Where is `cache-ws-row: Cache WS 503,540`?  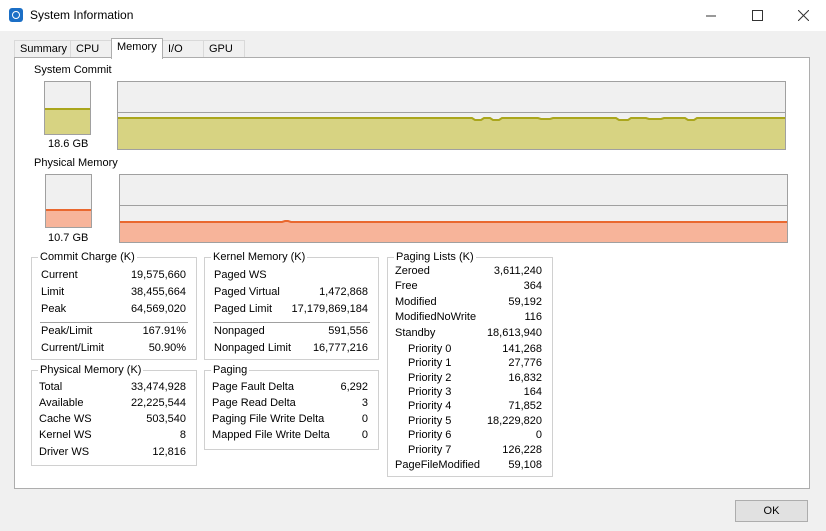 cache-ws-row: Cache WS 503,540 is located at coordinates (114, 421).